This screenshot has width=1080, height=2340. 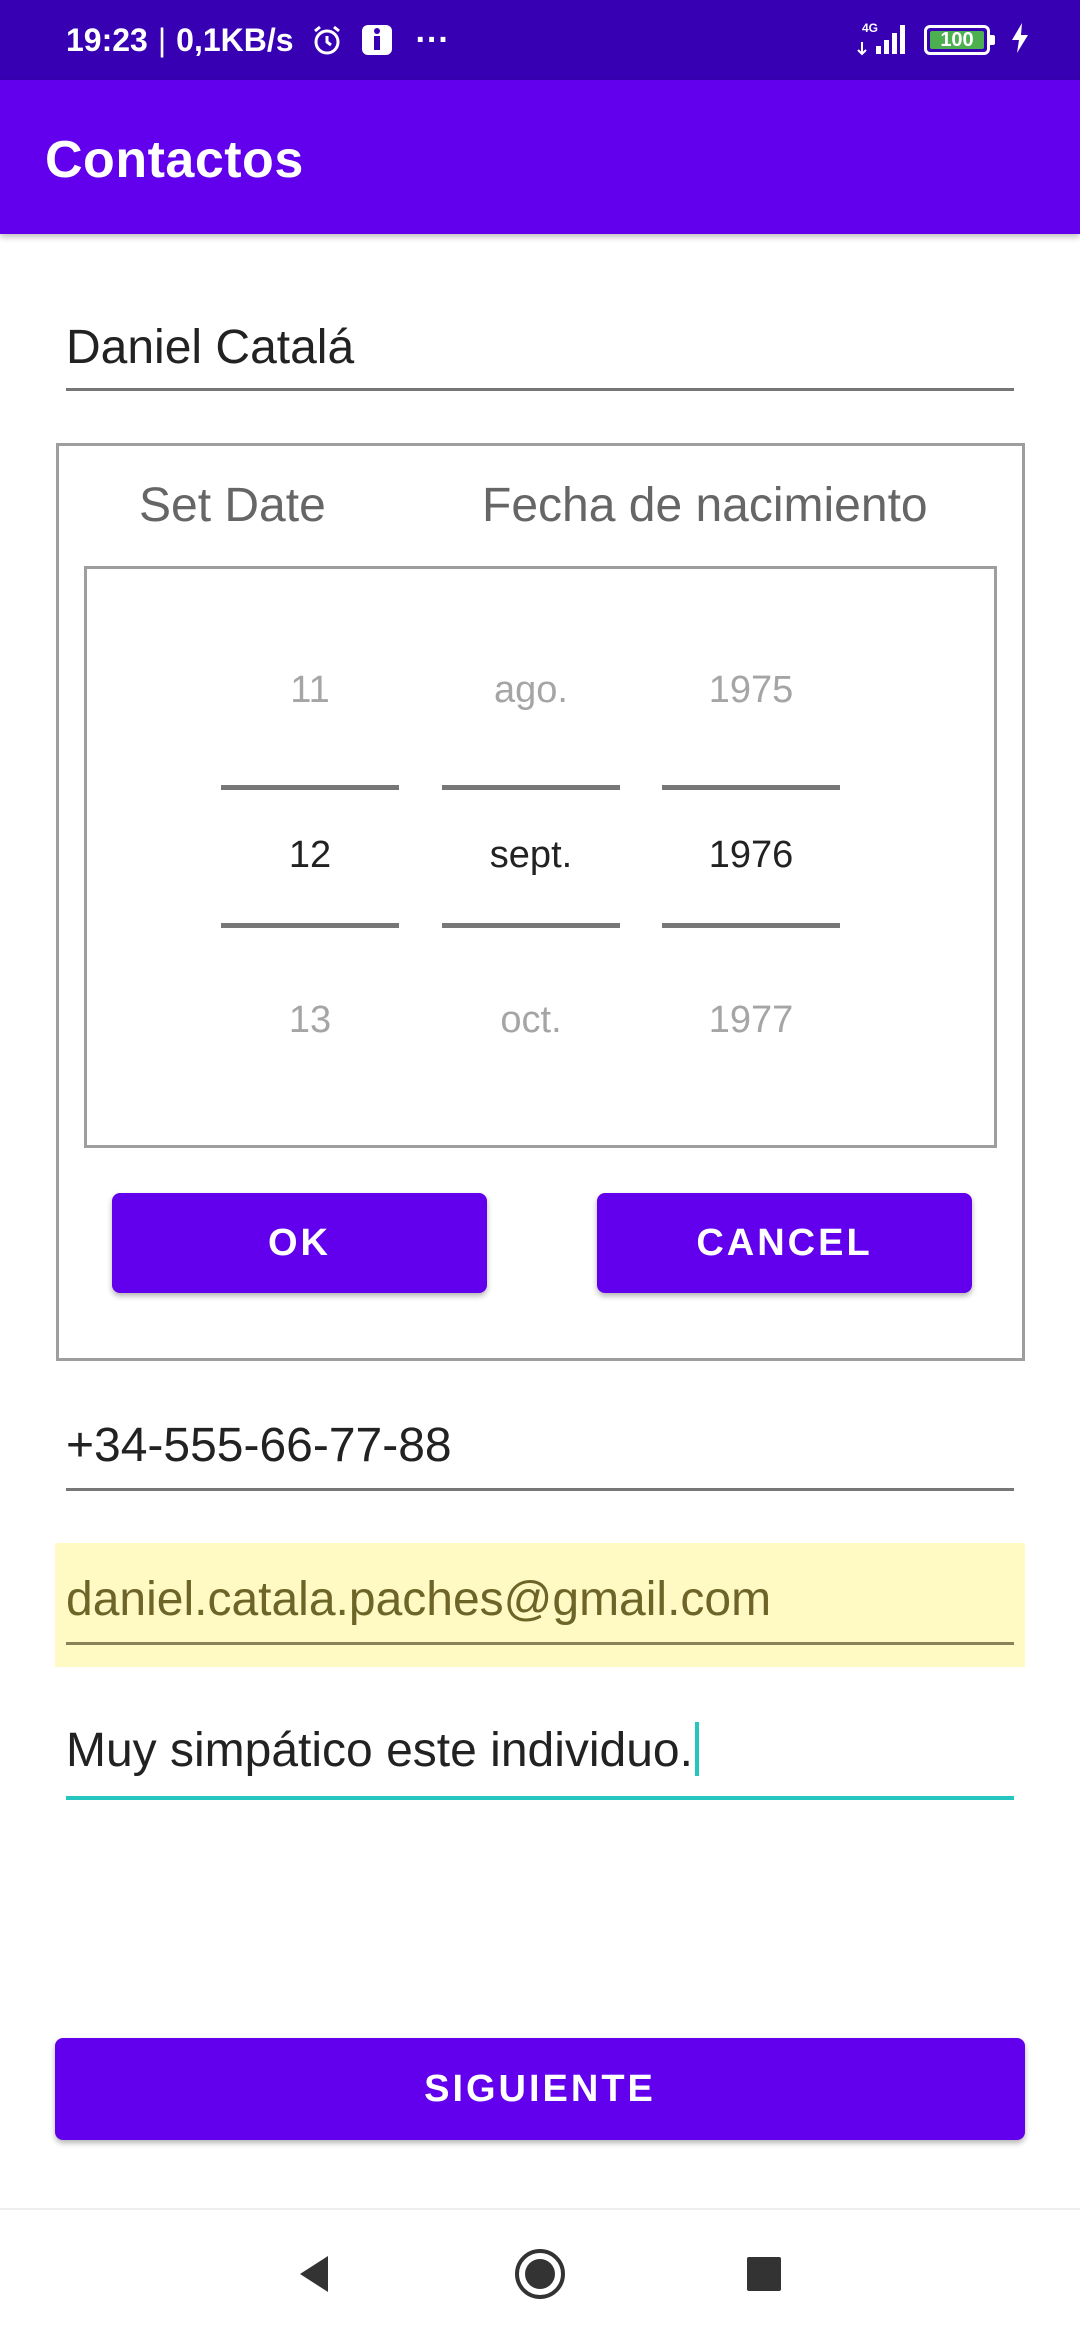 I want to click on next-button: SIGUIENTE, so click(x=540, y=2089).